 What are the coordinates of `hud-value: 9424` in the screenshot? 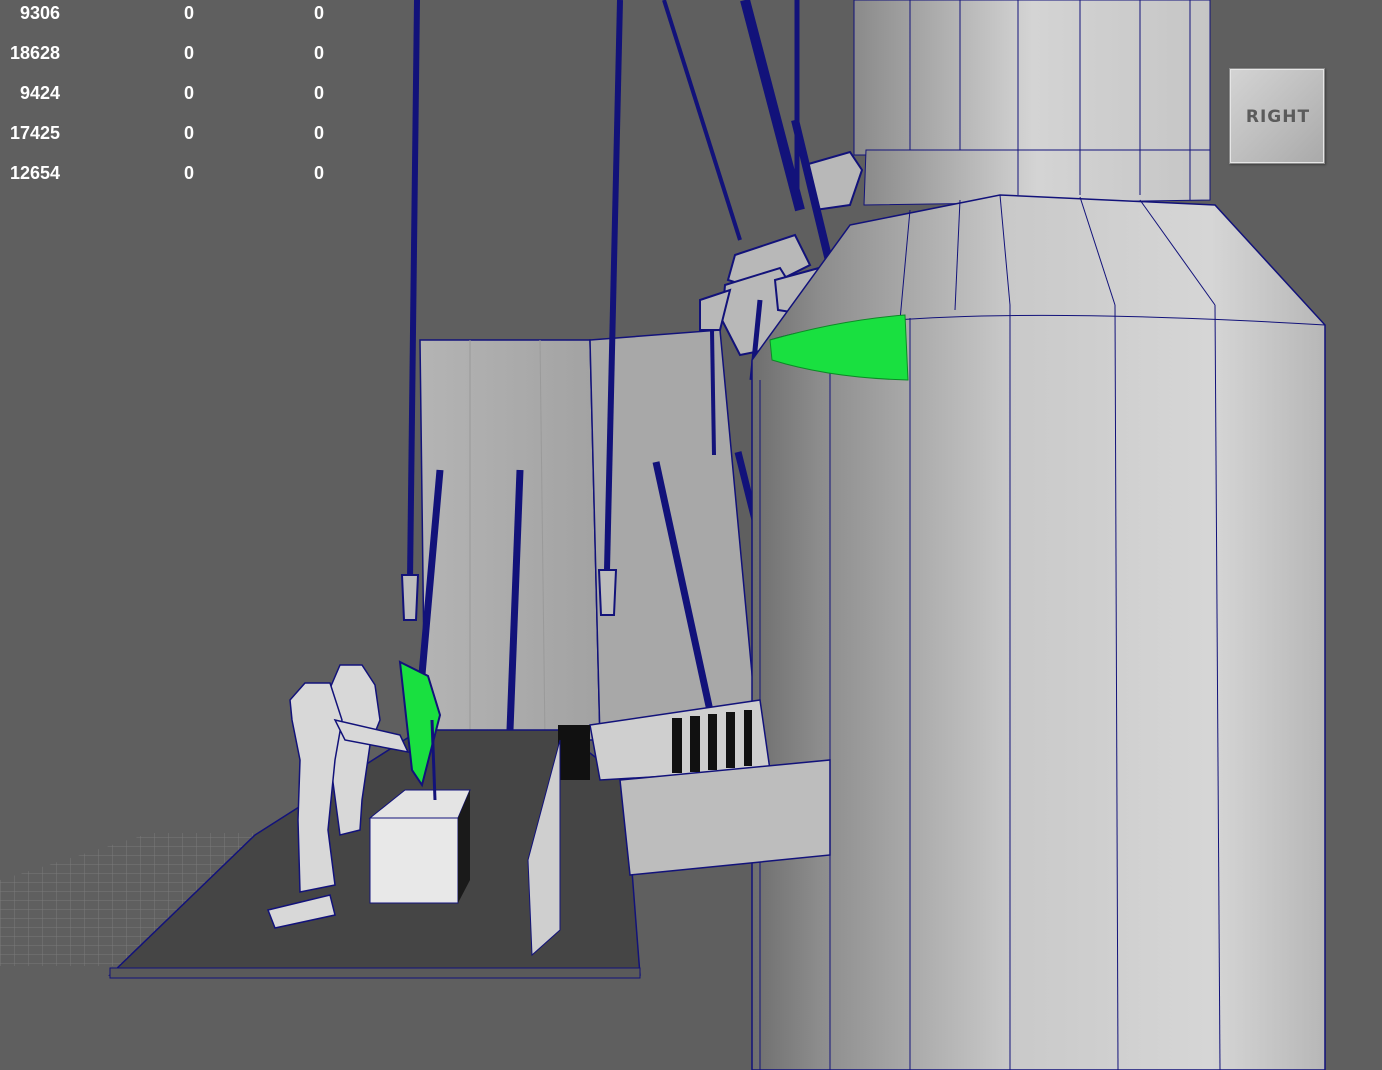 It's located at (39, 93).